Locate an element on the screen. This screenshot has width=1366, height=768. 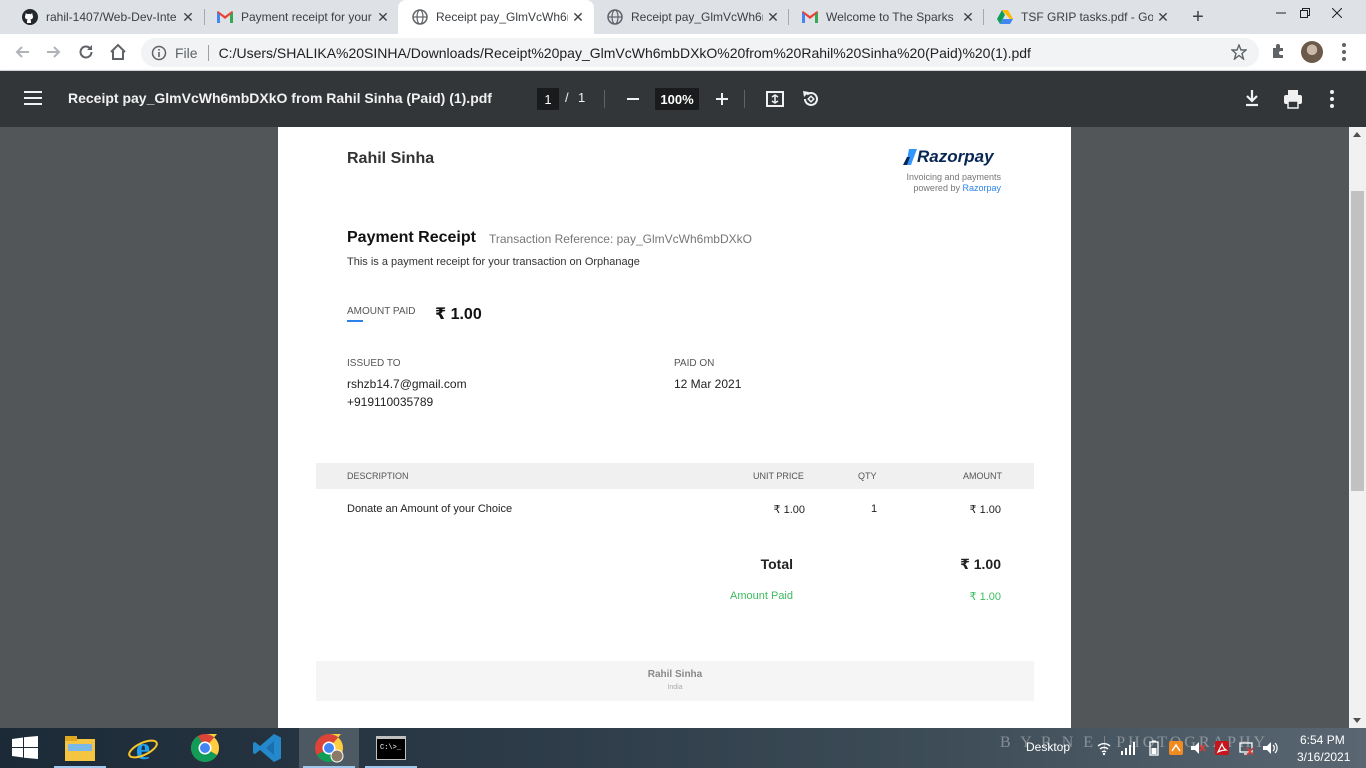
taskbar-chrome-profile is located at coordinates (329, 748).